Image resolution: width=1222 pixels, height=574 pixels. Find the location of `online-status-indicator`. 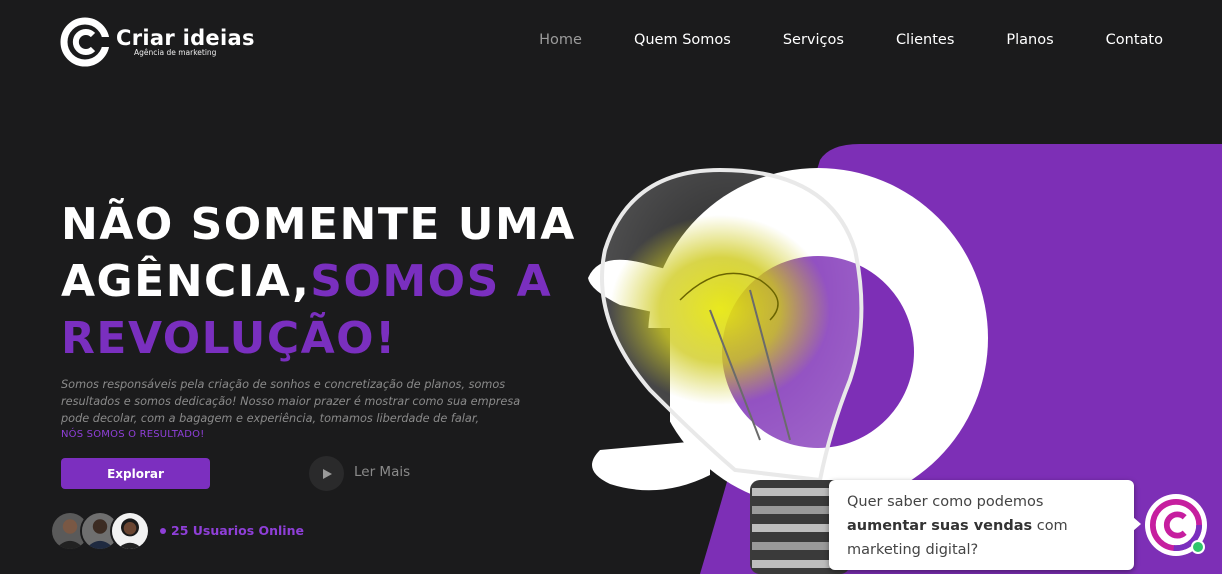

online-status-indicator is located at coordinates (1198, 547).